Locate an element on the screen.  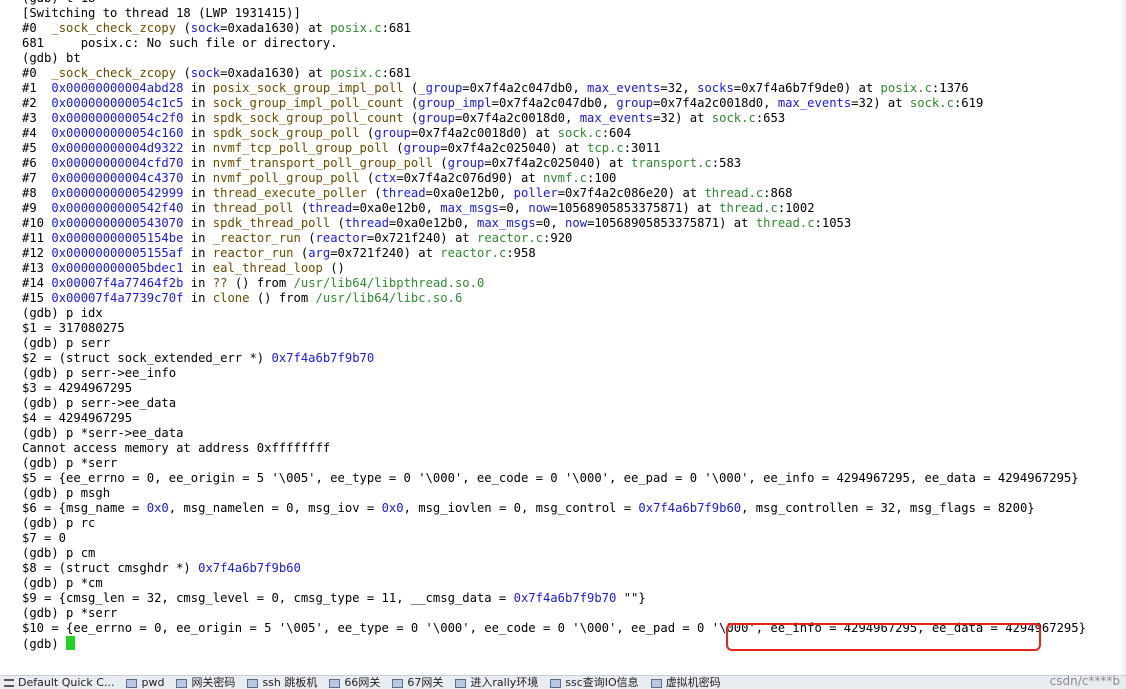
token-text: =10568905853375871) at is located at coordinates (671, 223).